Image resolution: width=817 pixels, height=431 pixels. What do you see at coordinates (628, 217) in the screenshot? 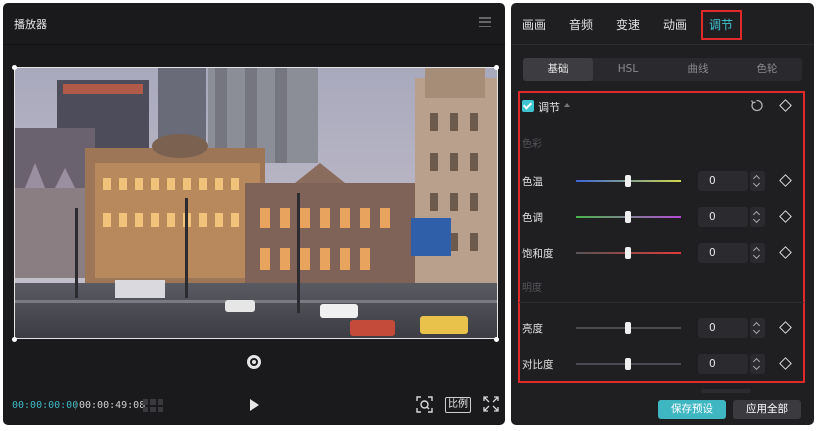
I see `tint-thumb` at bounding box center [628, 217].